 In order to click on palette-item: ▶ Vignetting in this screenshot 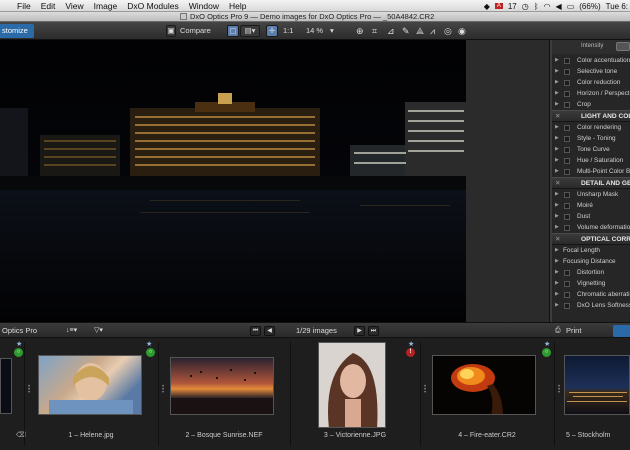, I will do `click(591, 283)`.